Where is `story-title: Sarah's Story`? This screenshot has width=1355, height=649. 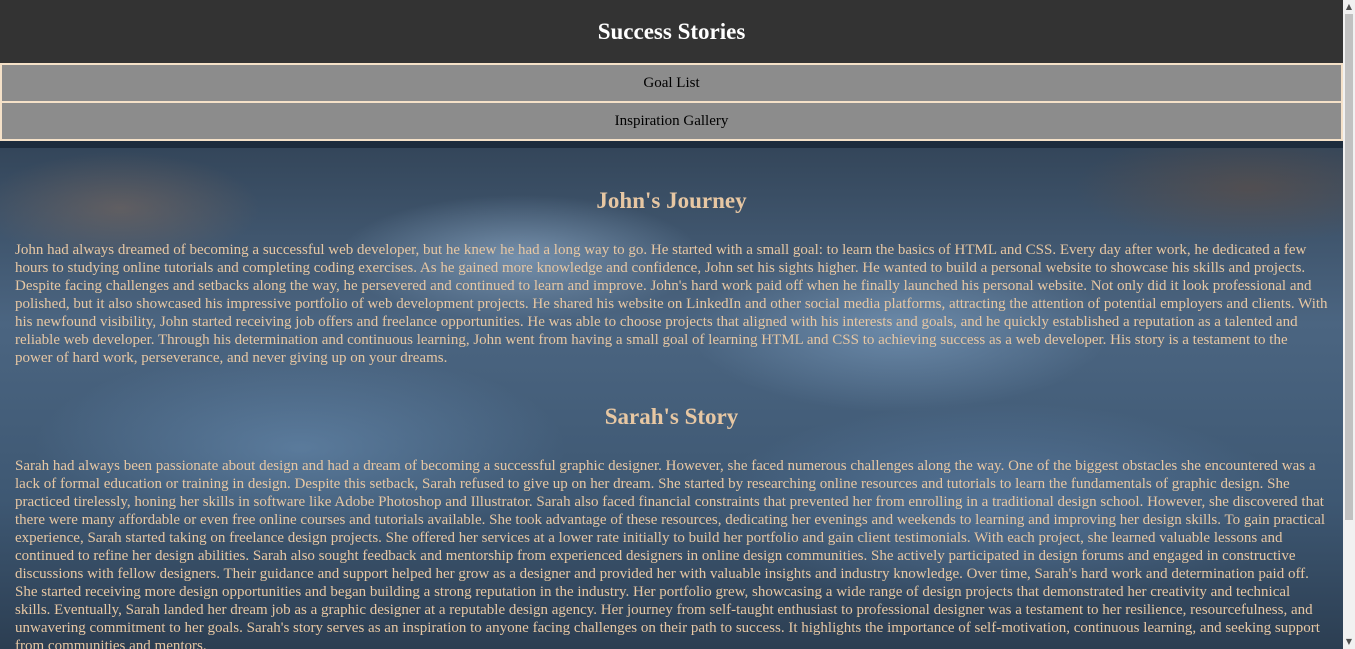
story-title: Sarah's Story is located at coordinates (671, 416).